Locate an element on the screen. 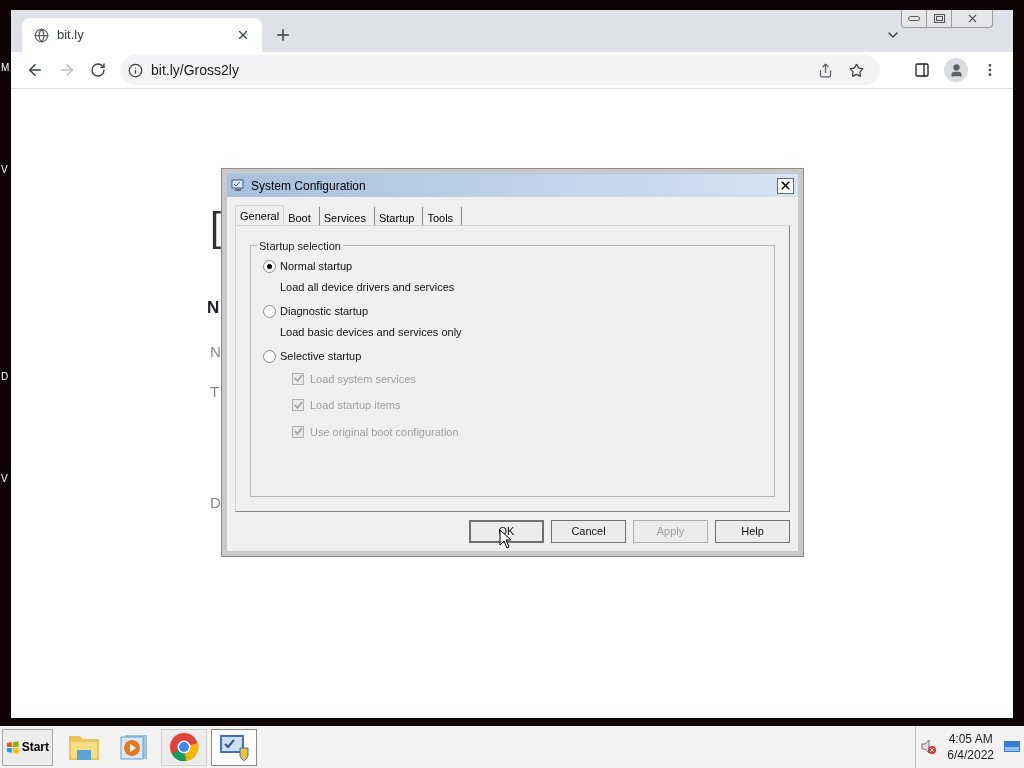 This screenshot has width=1024, height=768. desktop-icon-label: D is located at coordinates (5, 377).